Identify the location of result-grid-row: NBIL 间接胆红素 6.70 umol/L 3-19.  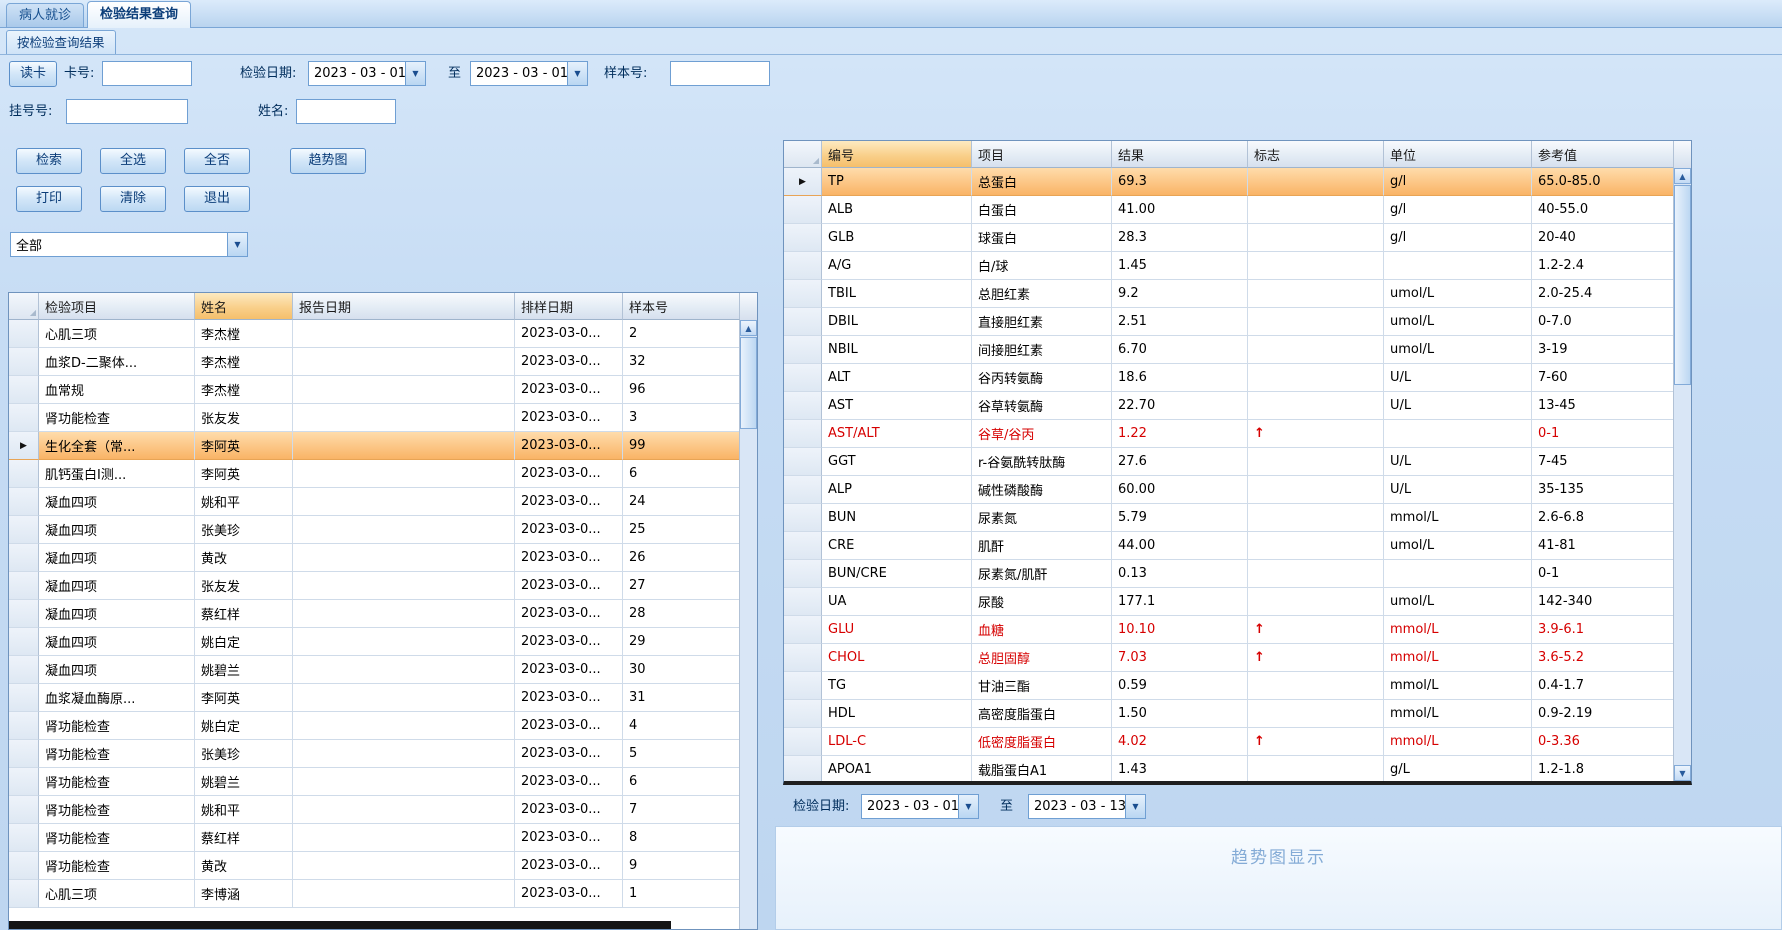
(1237, 350).